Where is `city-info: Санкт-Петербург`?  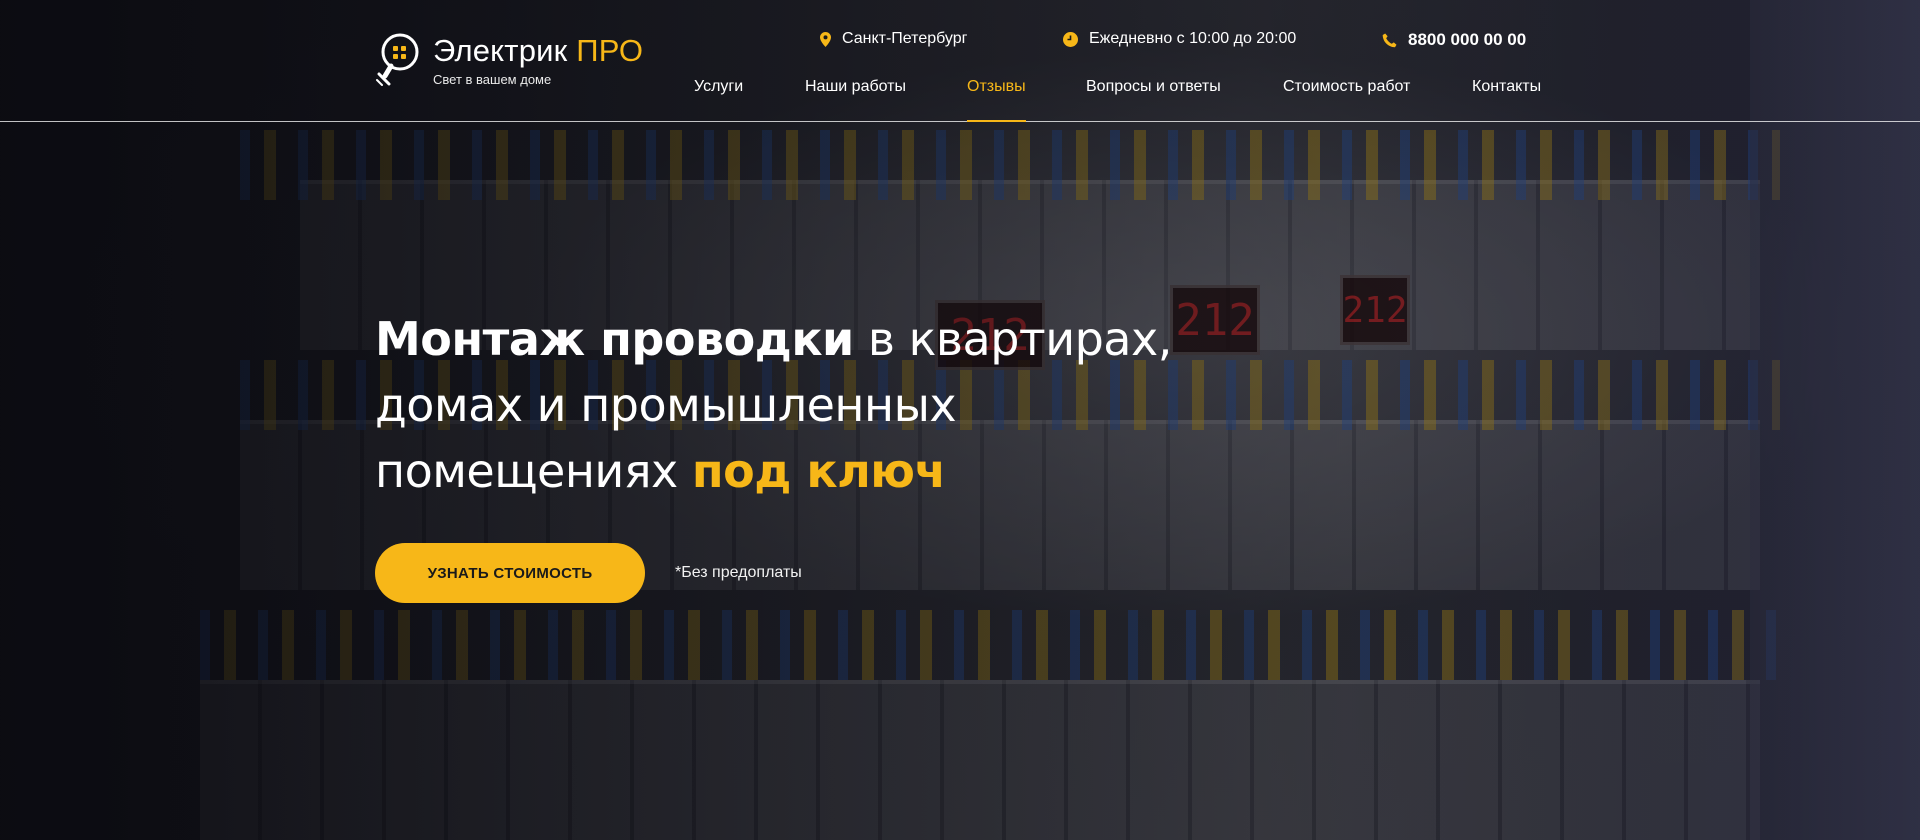
city-info: Санкт-Петербург is located at coordinates (893, 39).